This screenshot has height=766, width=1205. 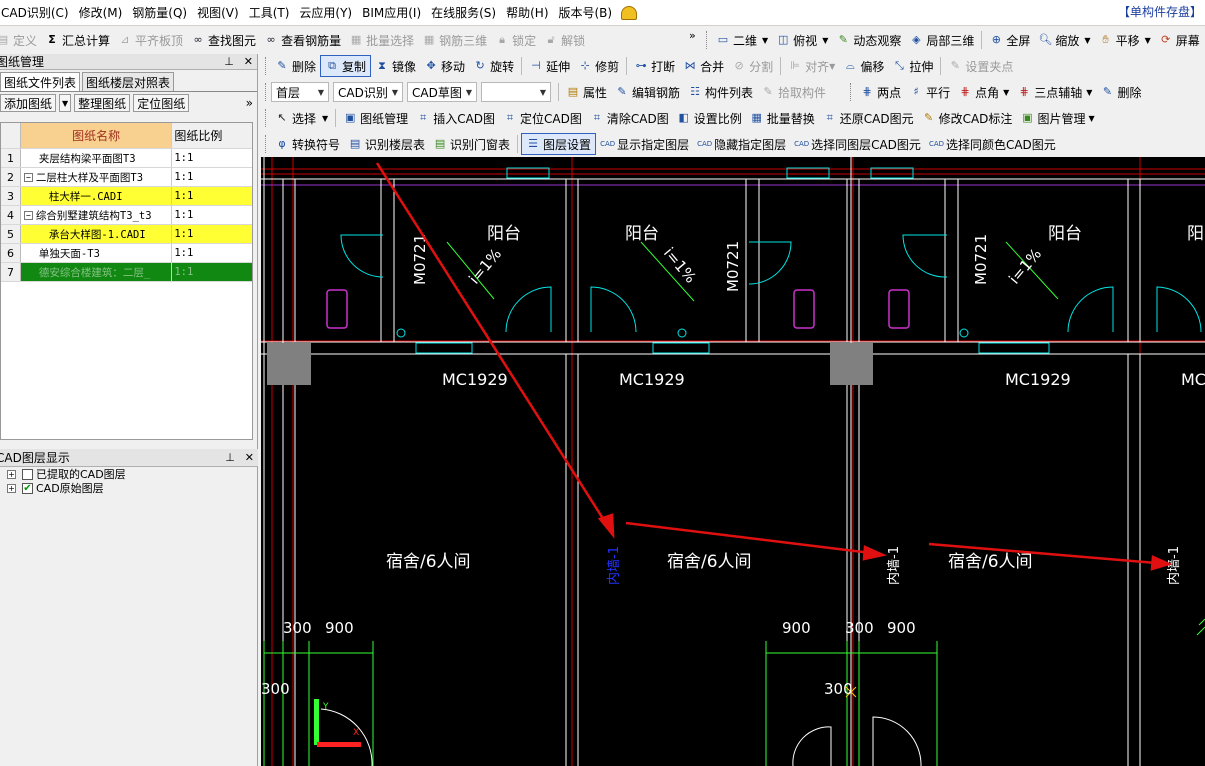 What do you see at coordinates (454, 40) in the screenshot?
I see `rebar-3d-button: ▦ 钢筋三维` at bounding box center [454, 40].